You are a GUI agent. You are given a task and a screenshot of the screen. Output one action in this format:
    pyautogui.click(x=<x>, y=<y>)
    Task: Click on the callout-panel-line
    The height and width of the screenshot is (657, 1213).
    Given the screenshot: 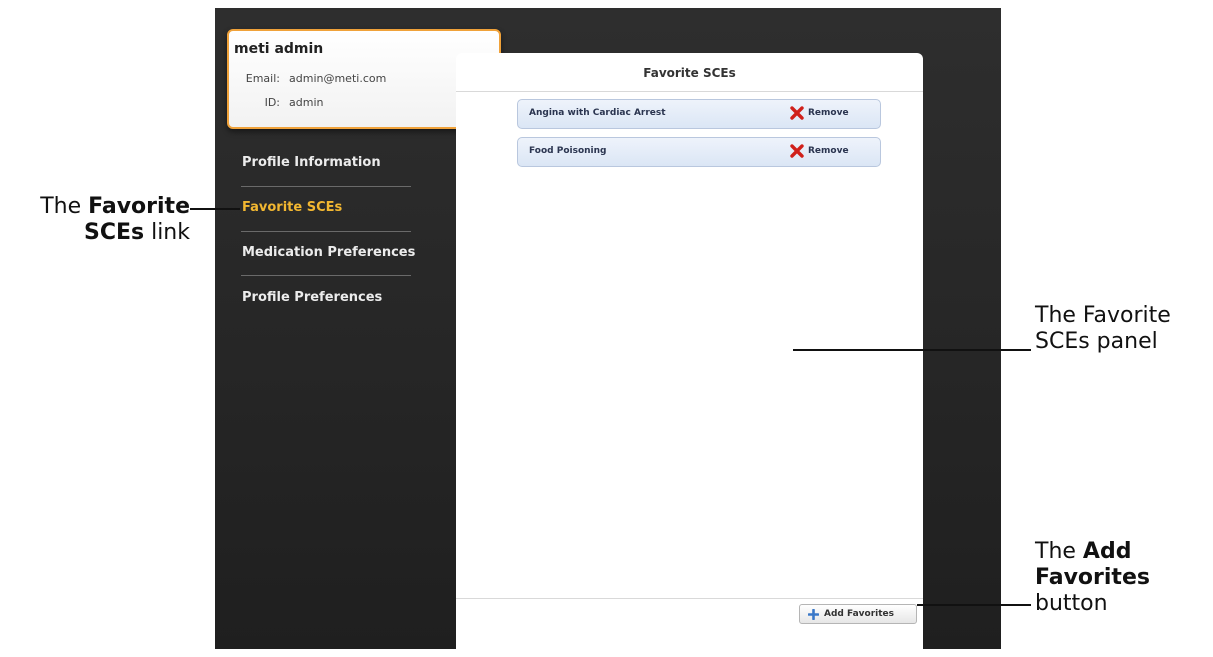 What is the action you would take?
    pyautogui.click(x=912, y=350)
    